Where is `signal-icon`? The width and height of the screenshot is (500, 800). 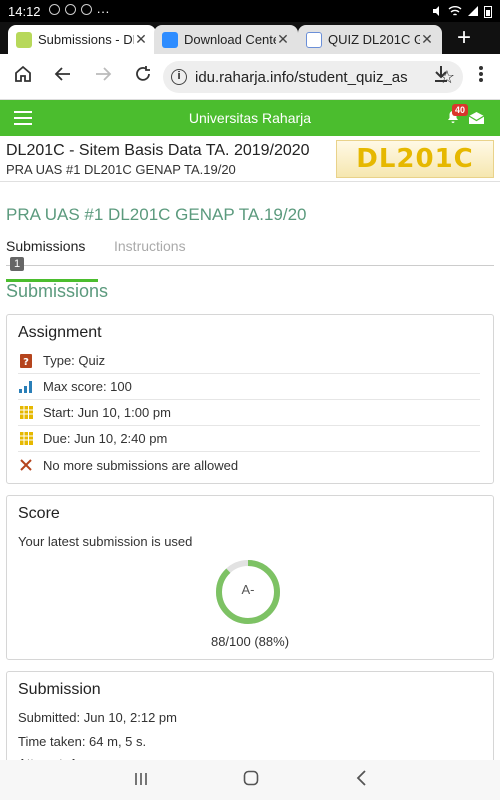 signal-icon is located at coordinates (473, 11).